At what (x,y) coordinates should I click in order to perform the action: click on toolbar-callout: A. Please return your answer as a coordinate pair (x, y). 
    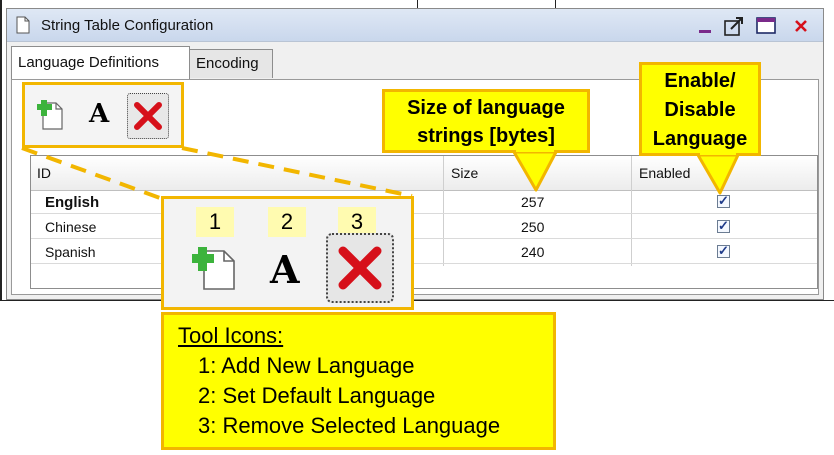
    Looking at the image, I should click on (103, 115).